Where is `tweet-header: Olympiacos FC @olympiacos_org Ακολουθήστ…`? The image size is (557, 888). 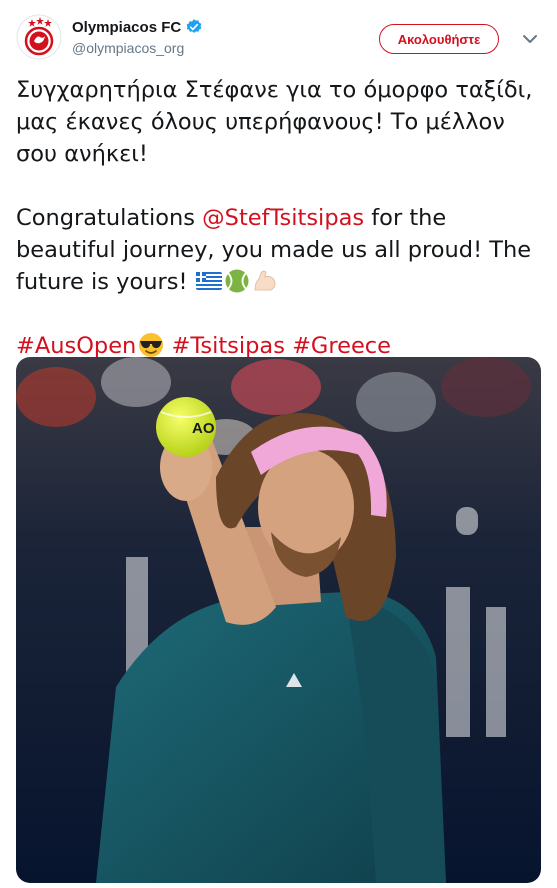
tweet-header: Olympiacos FC @olympiacos_org Ακολουθήστ… is located at coordinates (278, 38).